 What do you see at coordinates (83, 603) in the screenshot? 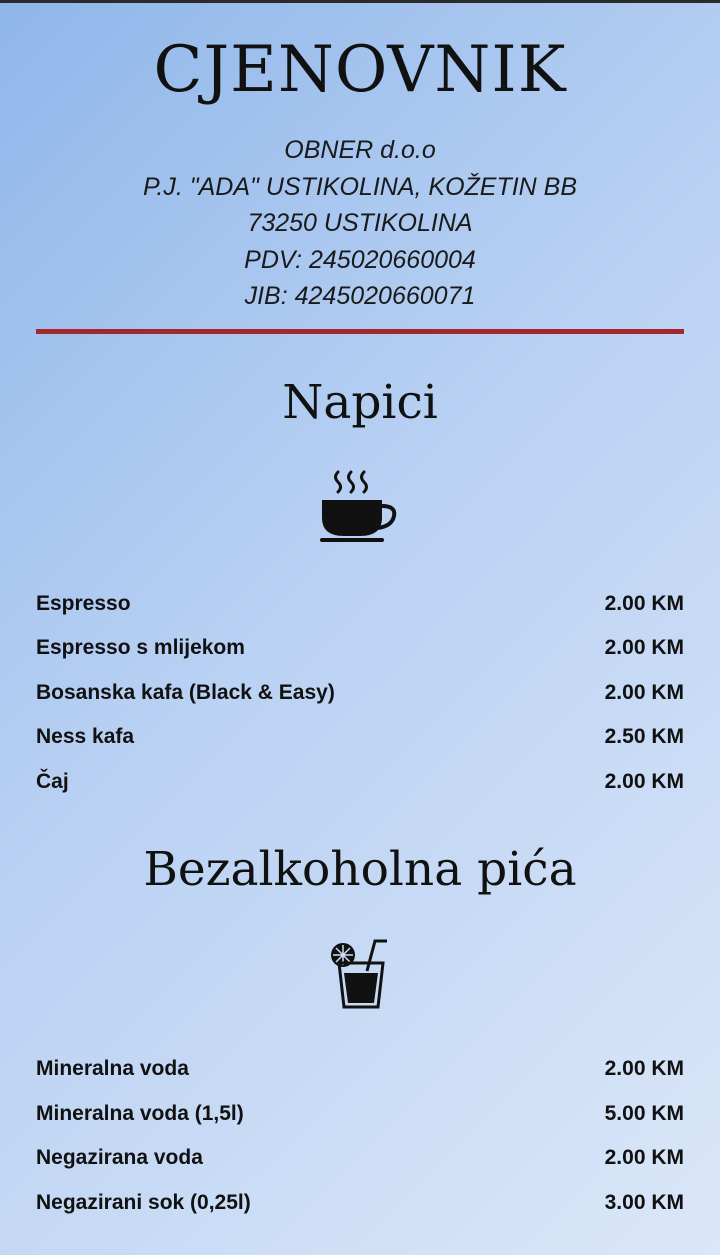
I see `item-name: Espresso` at bounding box center [83, 603].